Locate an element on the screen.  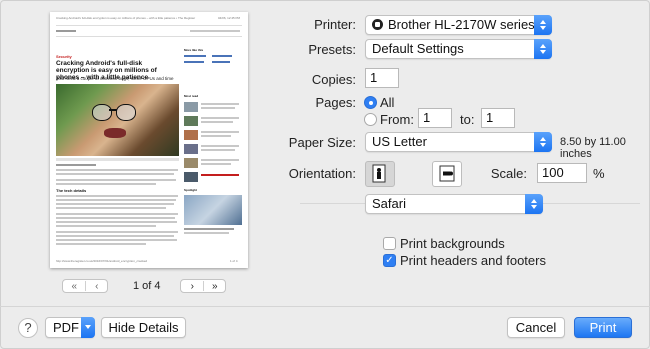
scale-unit: % is located at coordinates (599, 173).